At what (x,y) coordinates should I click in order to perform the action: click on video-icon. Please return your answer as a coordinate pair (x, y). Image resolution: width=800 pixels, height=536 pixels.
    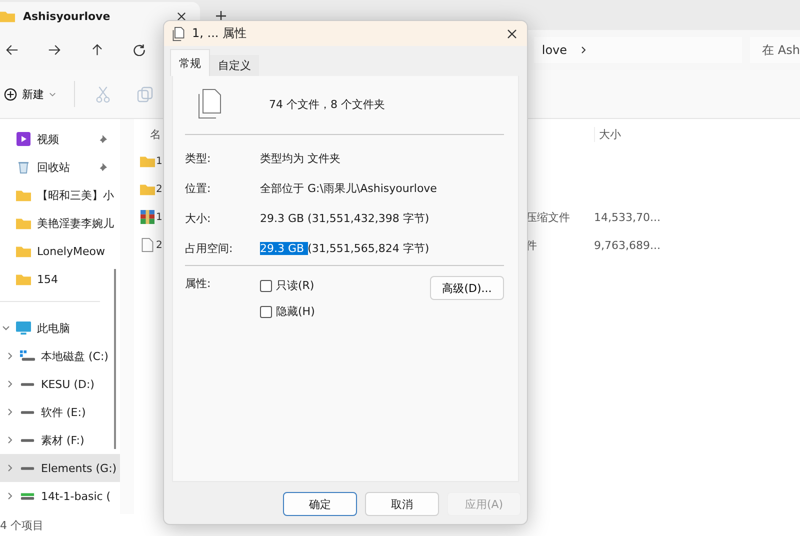
    Looking at the image, I should click on (23, 139).